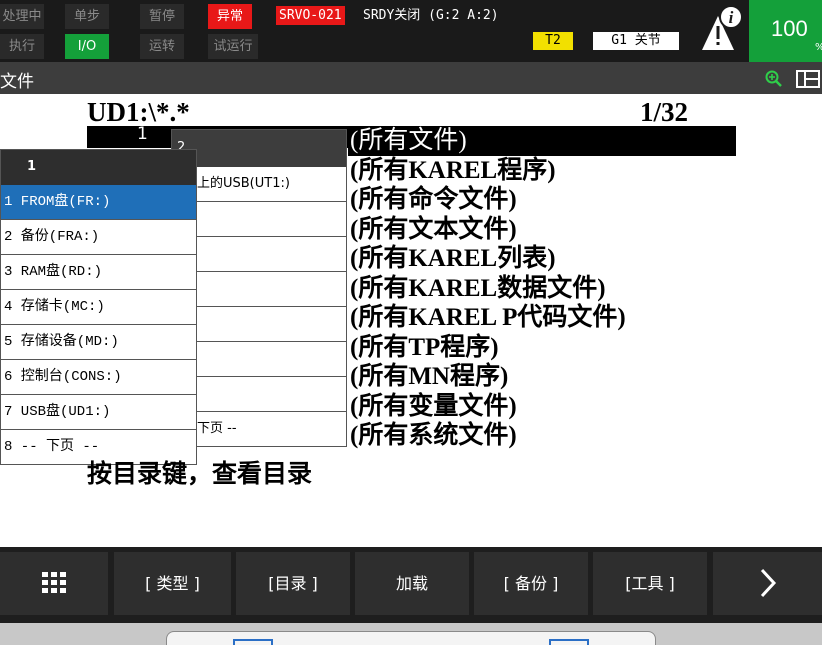 Image resolution: width=822 pixels, height=645 pixels. What do you see at coordinates (542, 318) in the screenshot?
I see `file-type-item: (所有KAREL P代码文件)` at bounding box center [542, 318].